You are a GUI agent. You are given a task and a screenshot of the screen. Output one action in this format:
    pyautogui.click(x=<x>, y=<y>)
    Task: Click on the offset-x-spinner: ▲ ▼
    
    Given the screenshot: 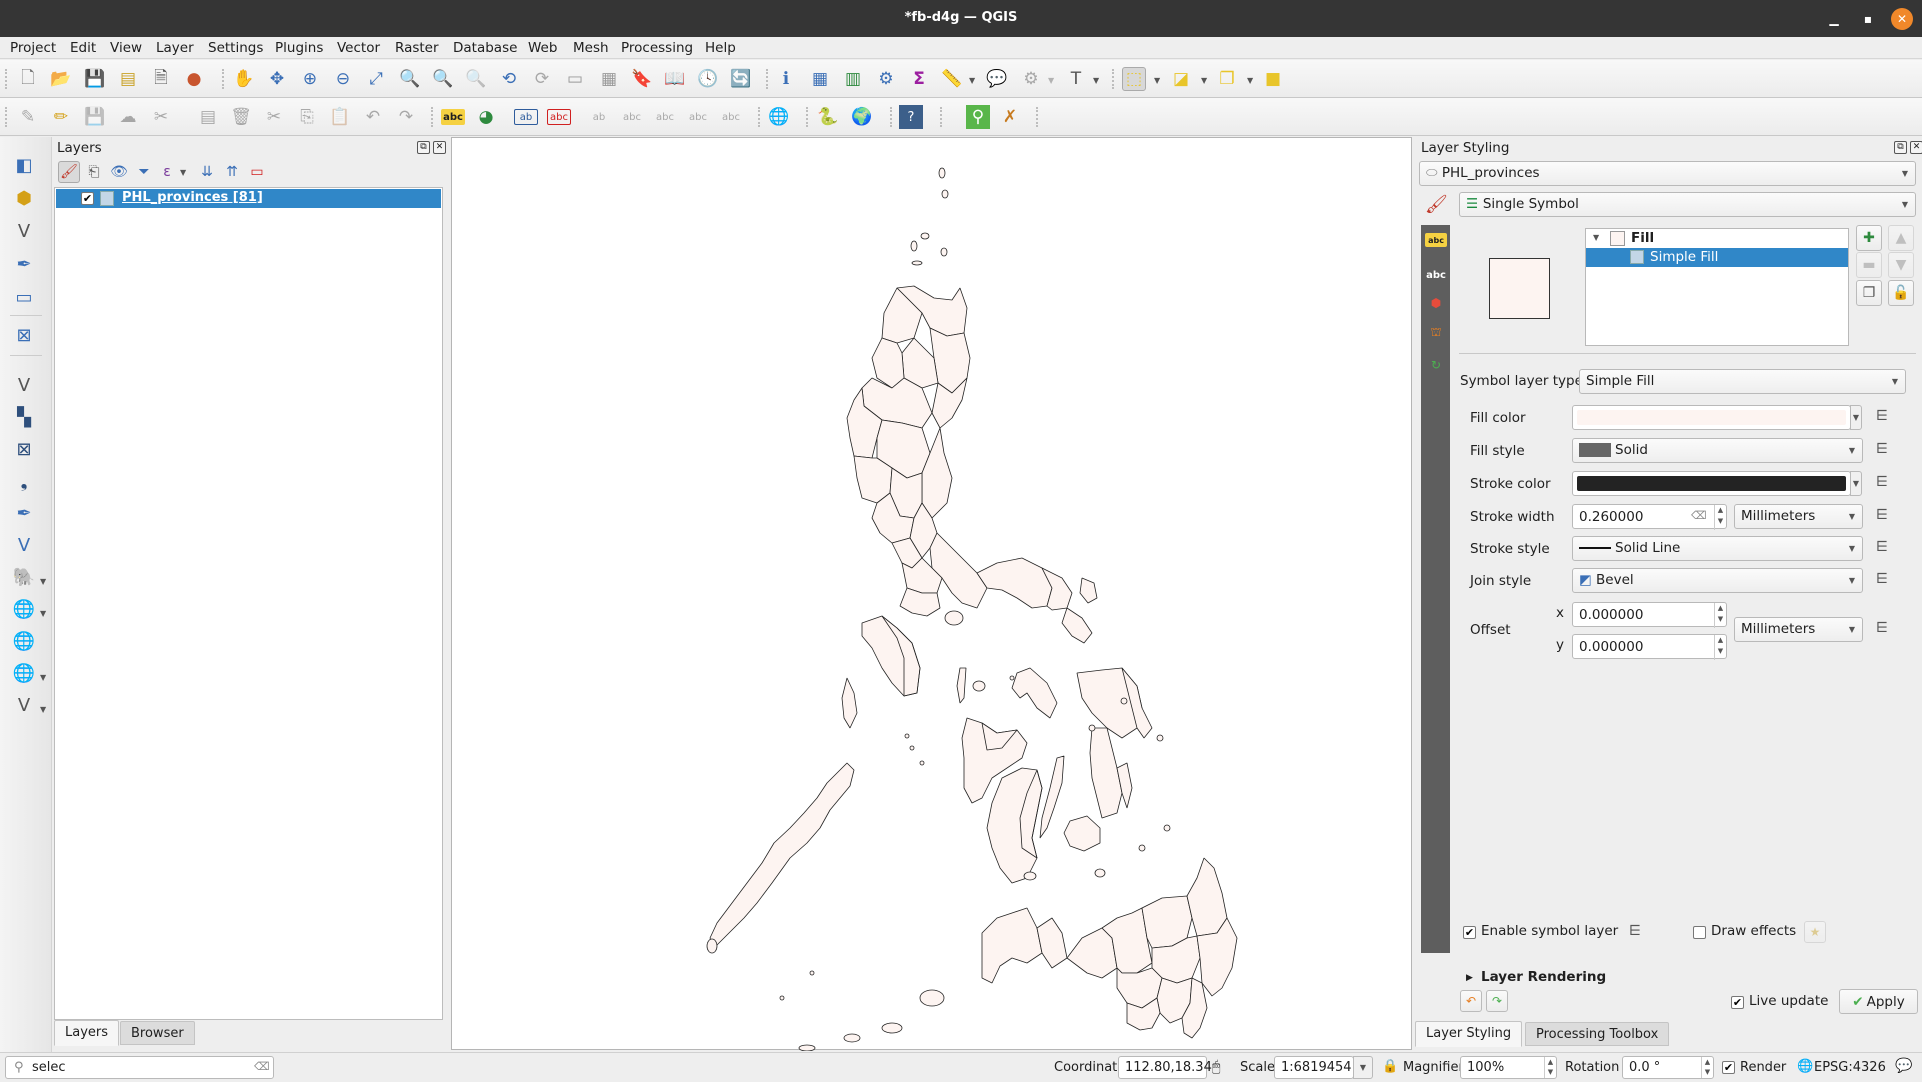 What is the action you would take?
    pyautogui.click(x=1720, y=615)
    